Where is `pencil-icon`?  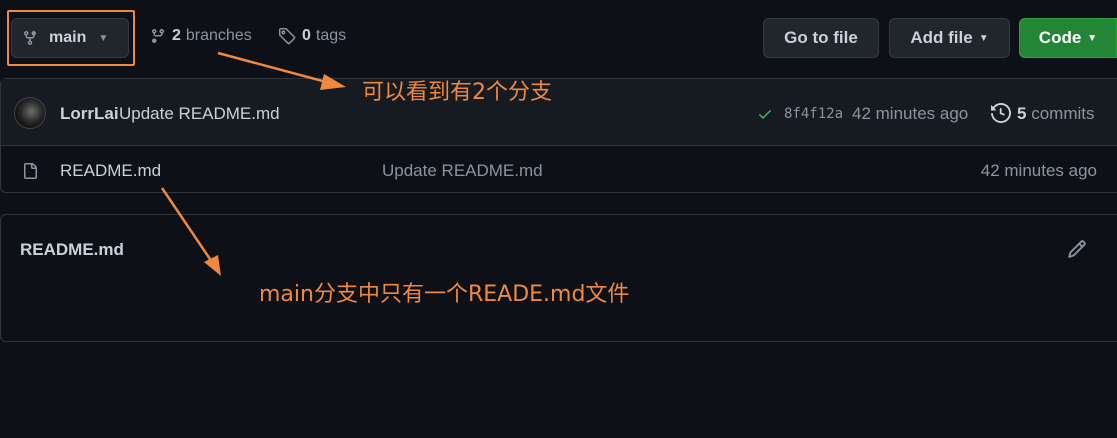
pencil-icon is located at coordinates (1077, 249).